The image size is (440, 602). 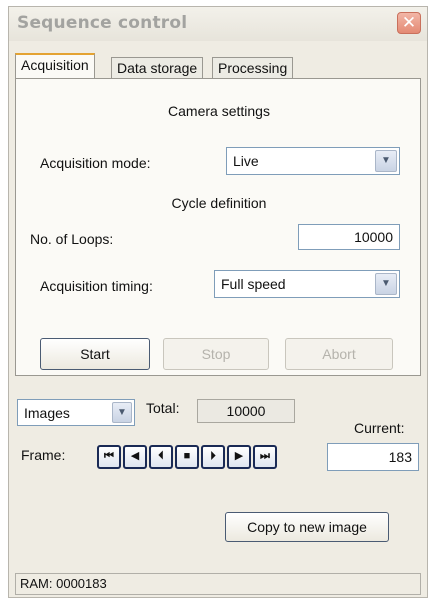 I want to click on frame-label: Frame:, so click(x=43, y=455).